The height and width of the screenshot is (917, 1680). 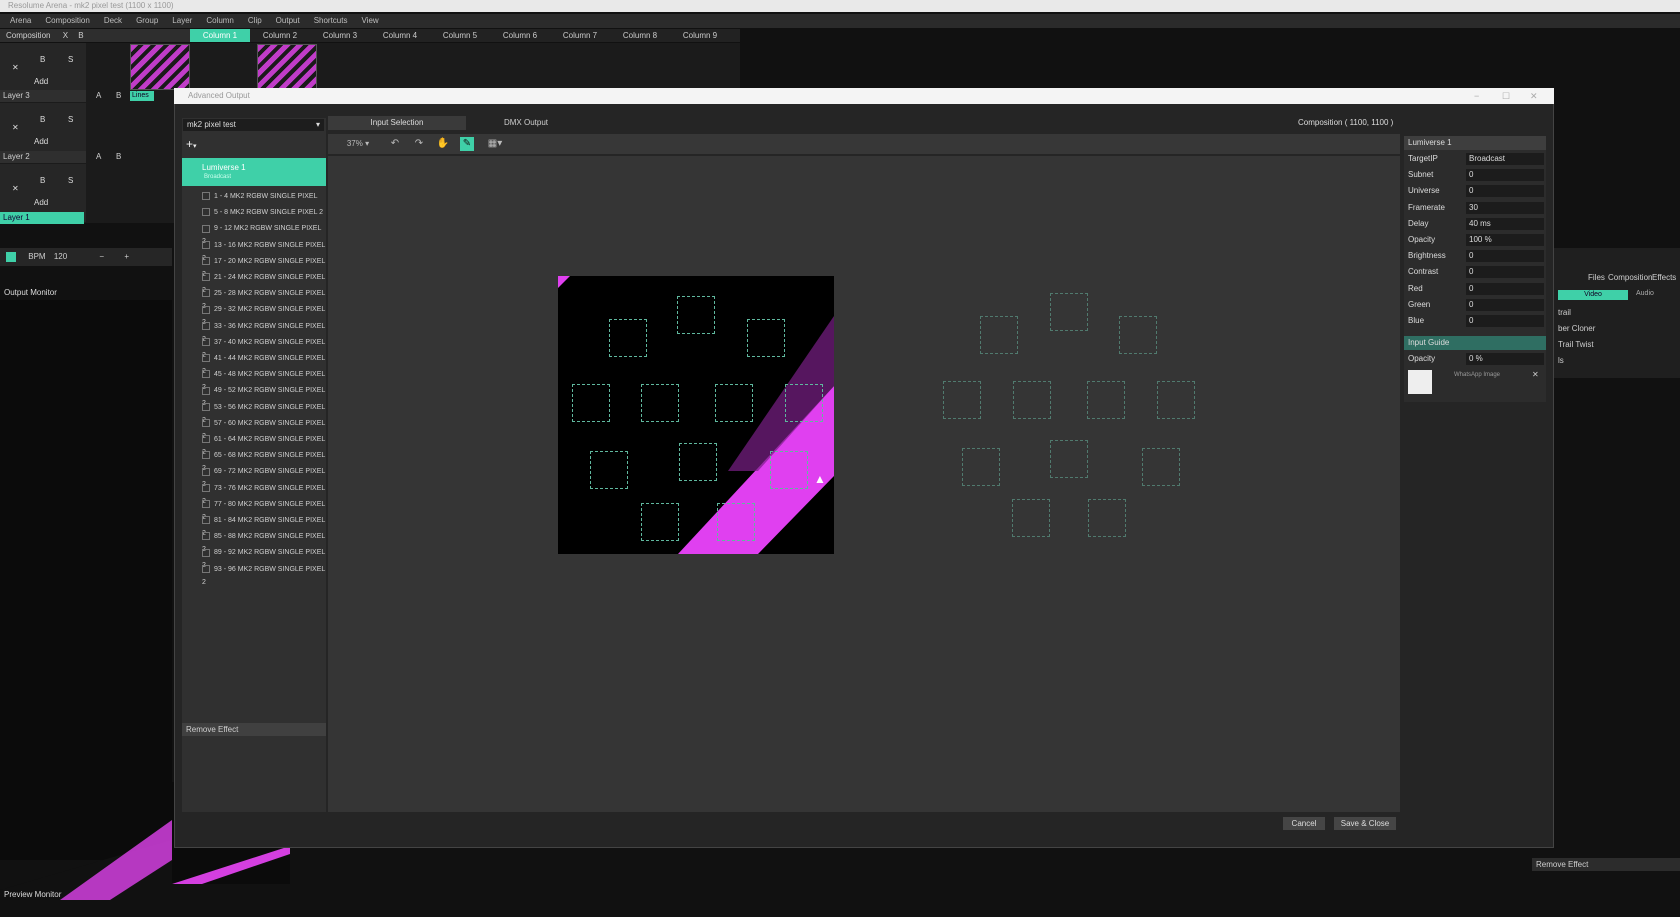 I want to click on column-8-button: Column 8, so click(x=640, y=35).